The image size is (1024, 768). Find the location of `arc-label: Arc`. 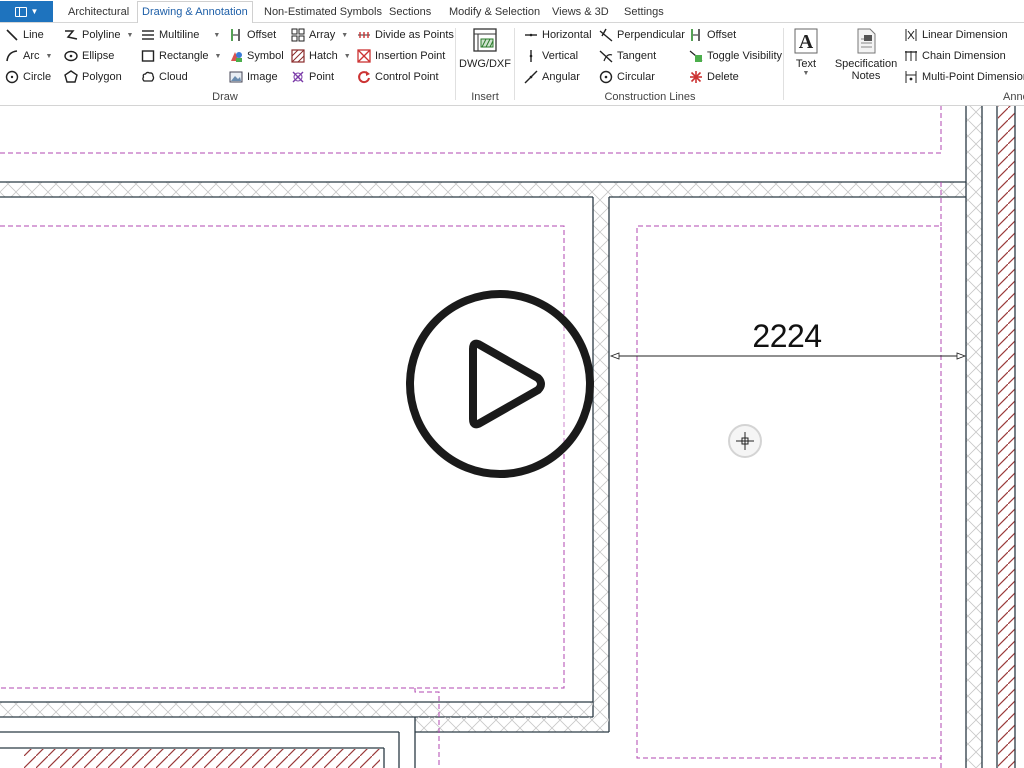

arc-label: Arc is located at coordinates (31, 56).